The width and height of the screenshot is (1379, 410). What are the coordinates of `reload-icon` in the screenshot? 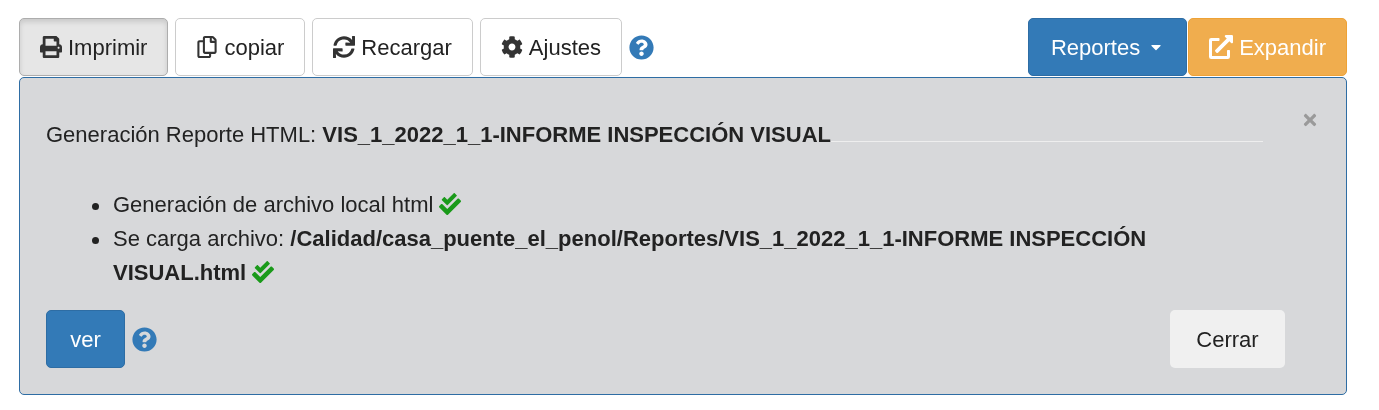 It's located at (344, 47).